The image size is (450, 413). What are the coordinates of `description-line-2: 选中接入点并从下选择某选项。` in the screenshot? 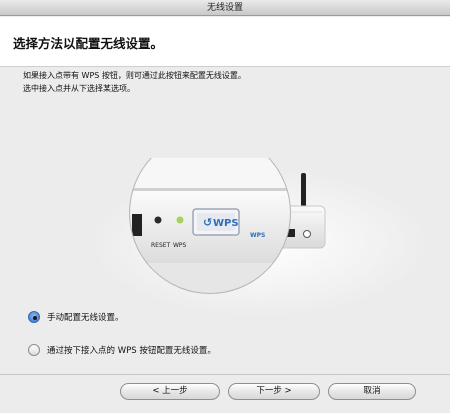 It's located at (79, 88).